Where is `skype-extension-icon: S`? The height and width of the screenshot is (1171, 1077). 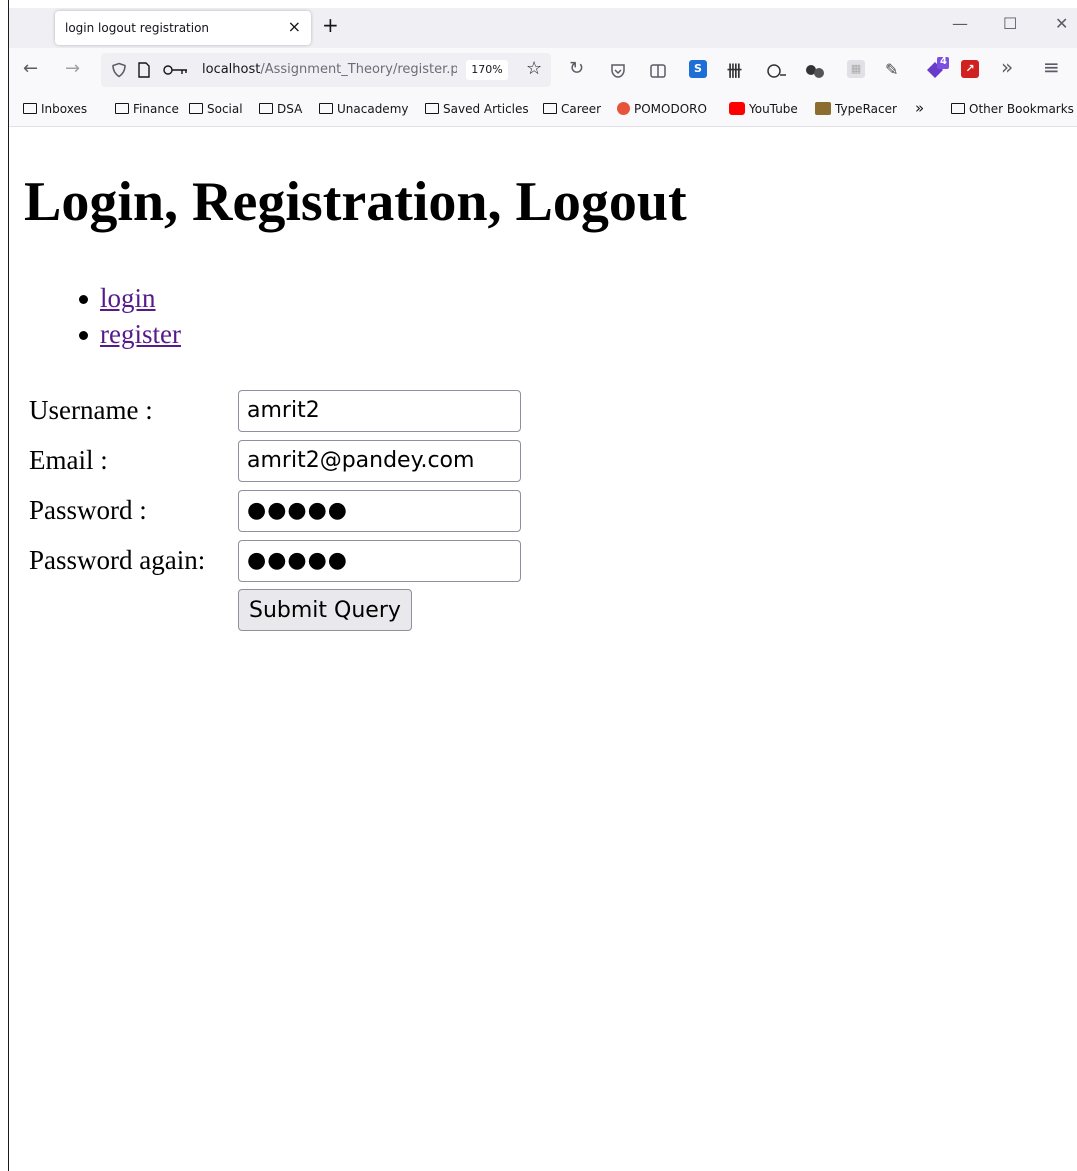 skype-extension-icon: S is located at coordinates (698, 69).